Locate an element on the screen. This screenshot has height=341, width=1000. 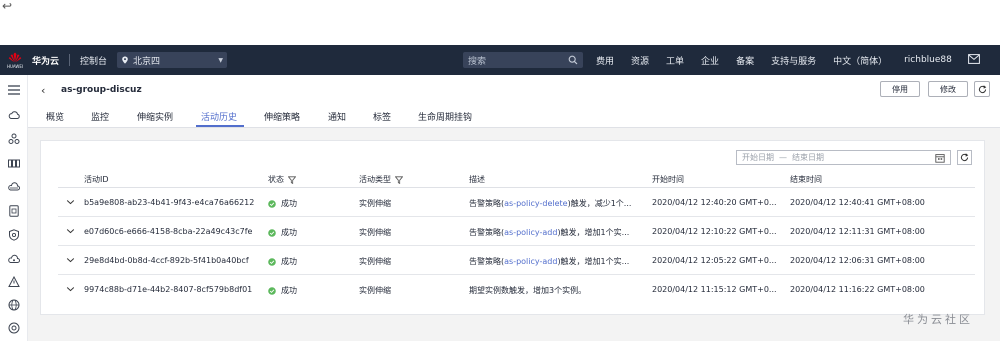
end-time: 2020/04/12 12:06:31 GMT+08:00 is located at coordinates (857, 260).